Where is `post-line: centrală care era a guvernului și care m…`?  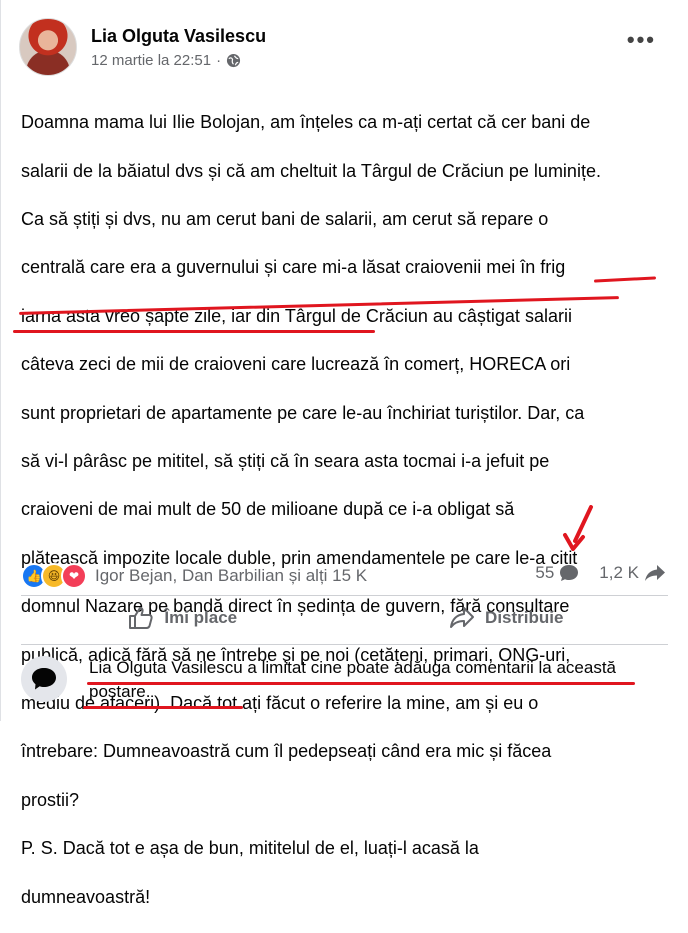
post-line: centrală care era a guvernului și care m… is located at coordinates (293, 267).